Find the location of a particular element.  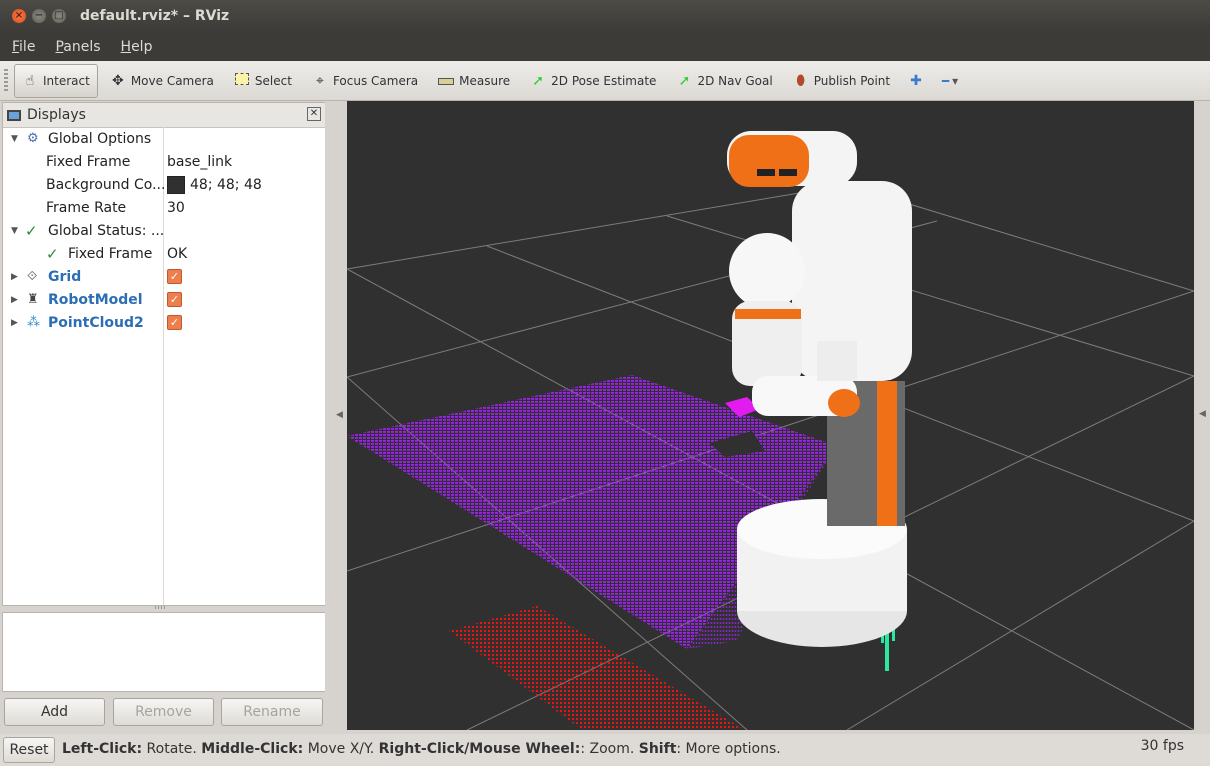

focus-icon: ⌖ is located at coordinates (320, 80).